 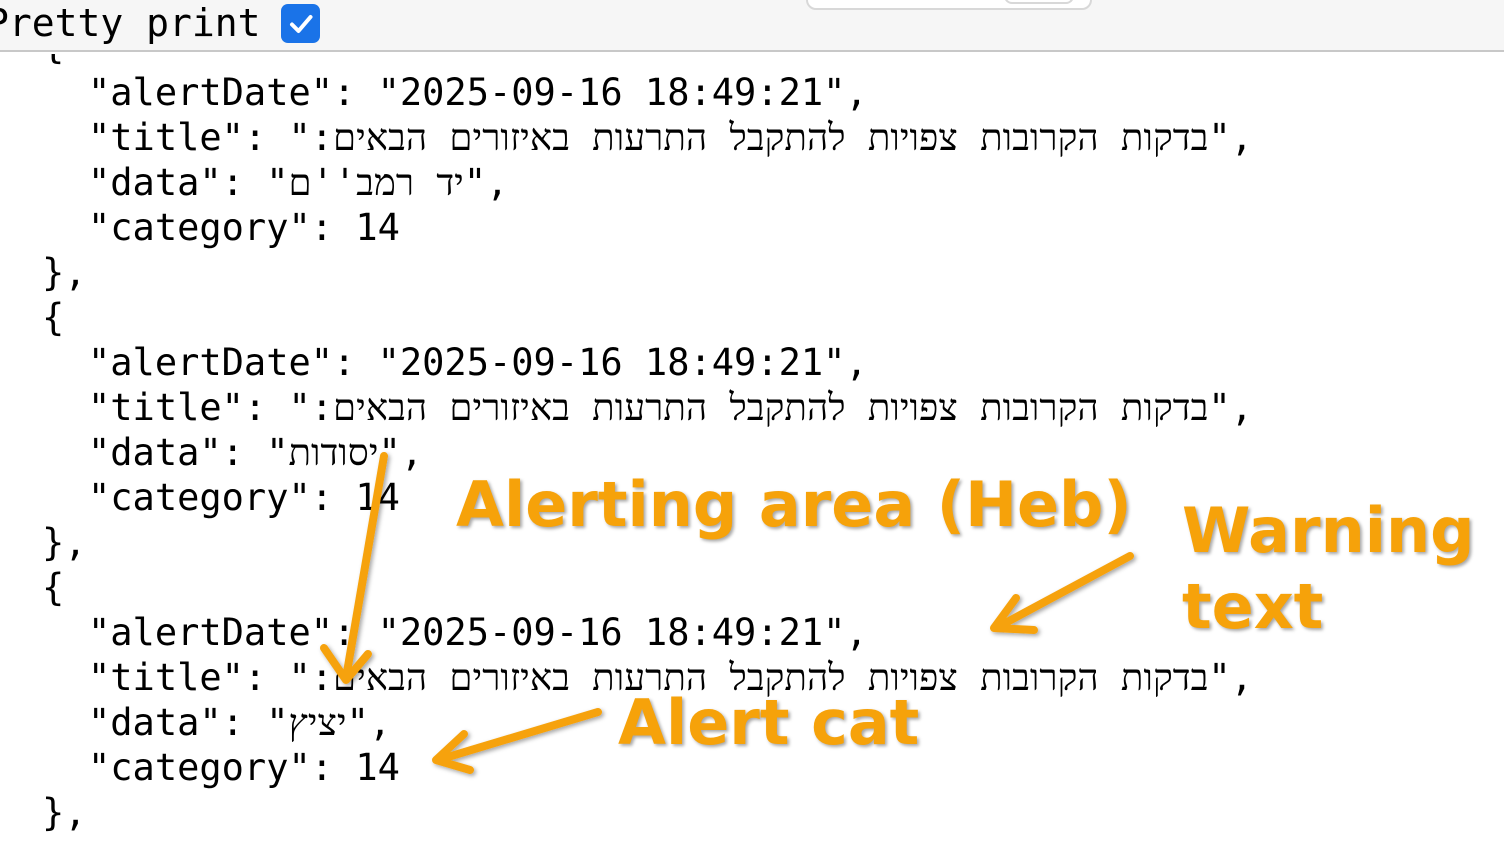 What do you see at coordinates (256, 452) in the screenshot?
I see `data-line: "data": "יסודות",` at bounding box center [256, 452].